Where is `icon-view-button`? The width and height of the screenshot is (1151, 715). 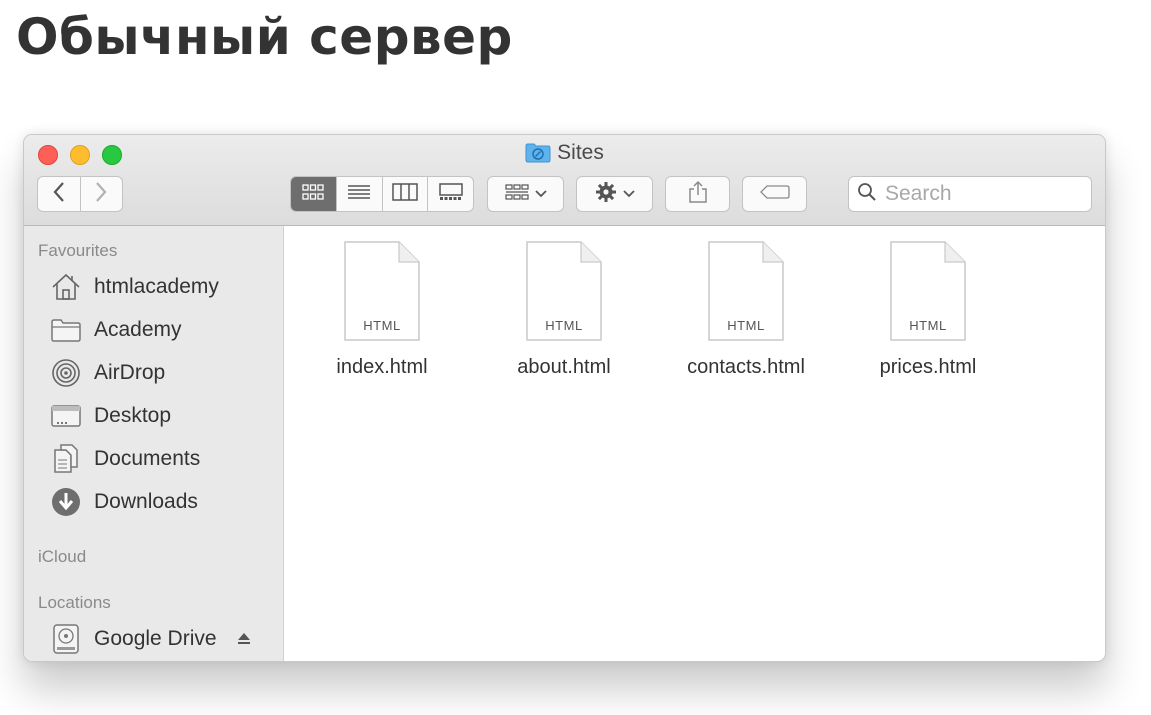
icon-view-button is located at coordinates (313, 194).